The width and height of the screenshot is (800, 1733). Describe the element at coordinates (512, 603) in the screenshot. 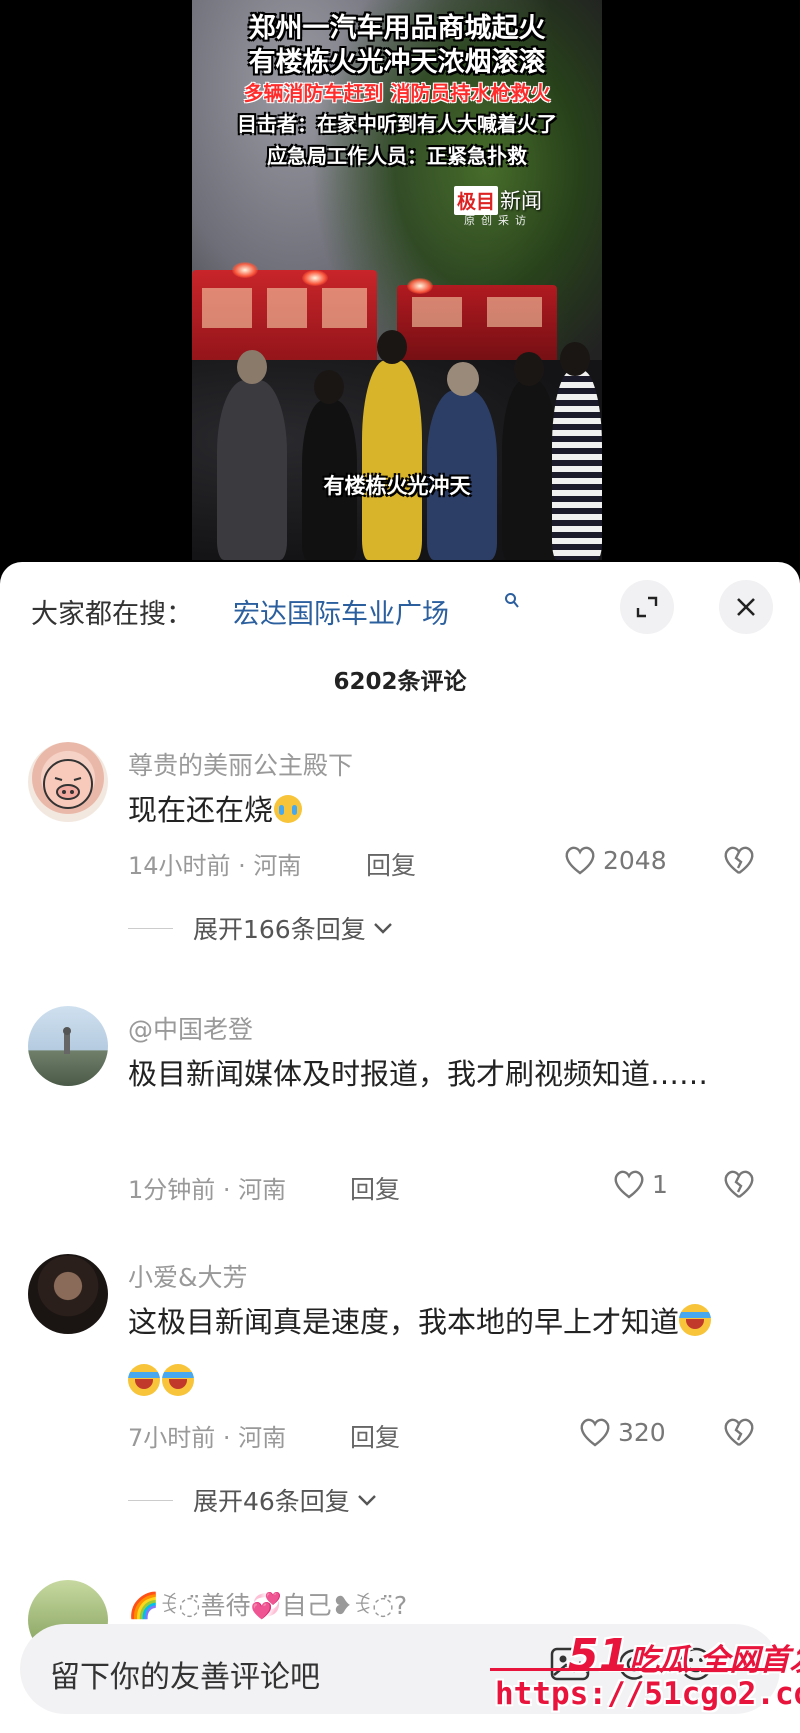

I see `search-icon` at that location.